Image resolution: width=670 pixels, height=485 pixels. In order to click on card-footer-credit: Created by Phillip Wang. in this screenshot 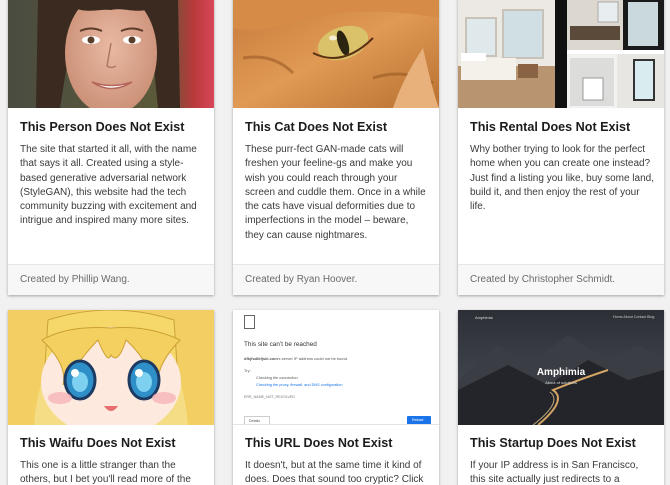, I will do `click(111, 279)`.